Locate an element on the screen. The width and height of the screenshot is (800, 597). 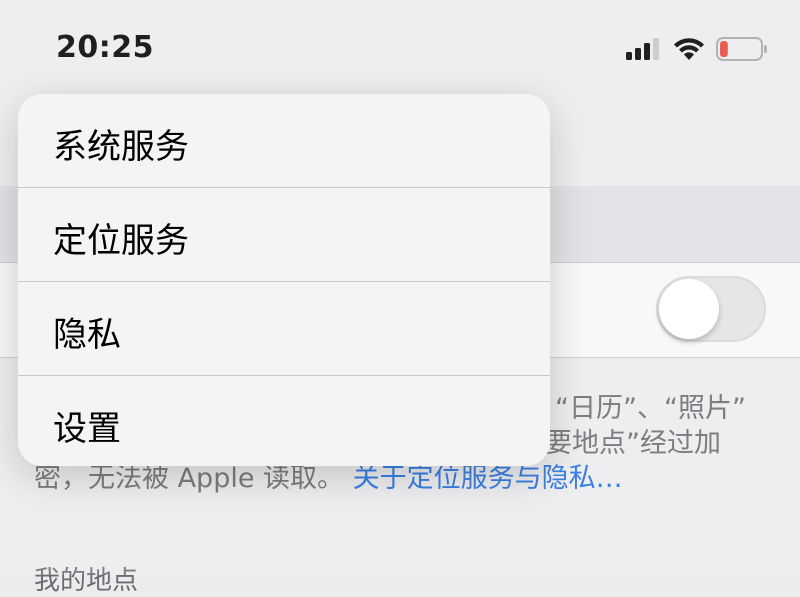
menu-item-privacy: 隐私 is located at coordinates (284, 329).